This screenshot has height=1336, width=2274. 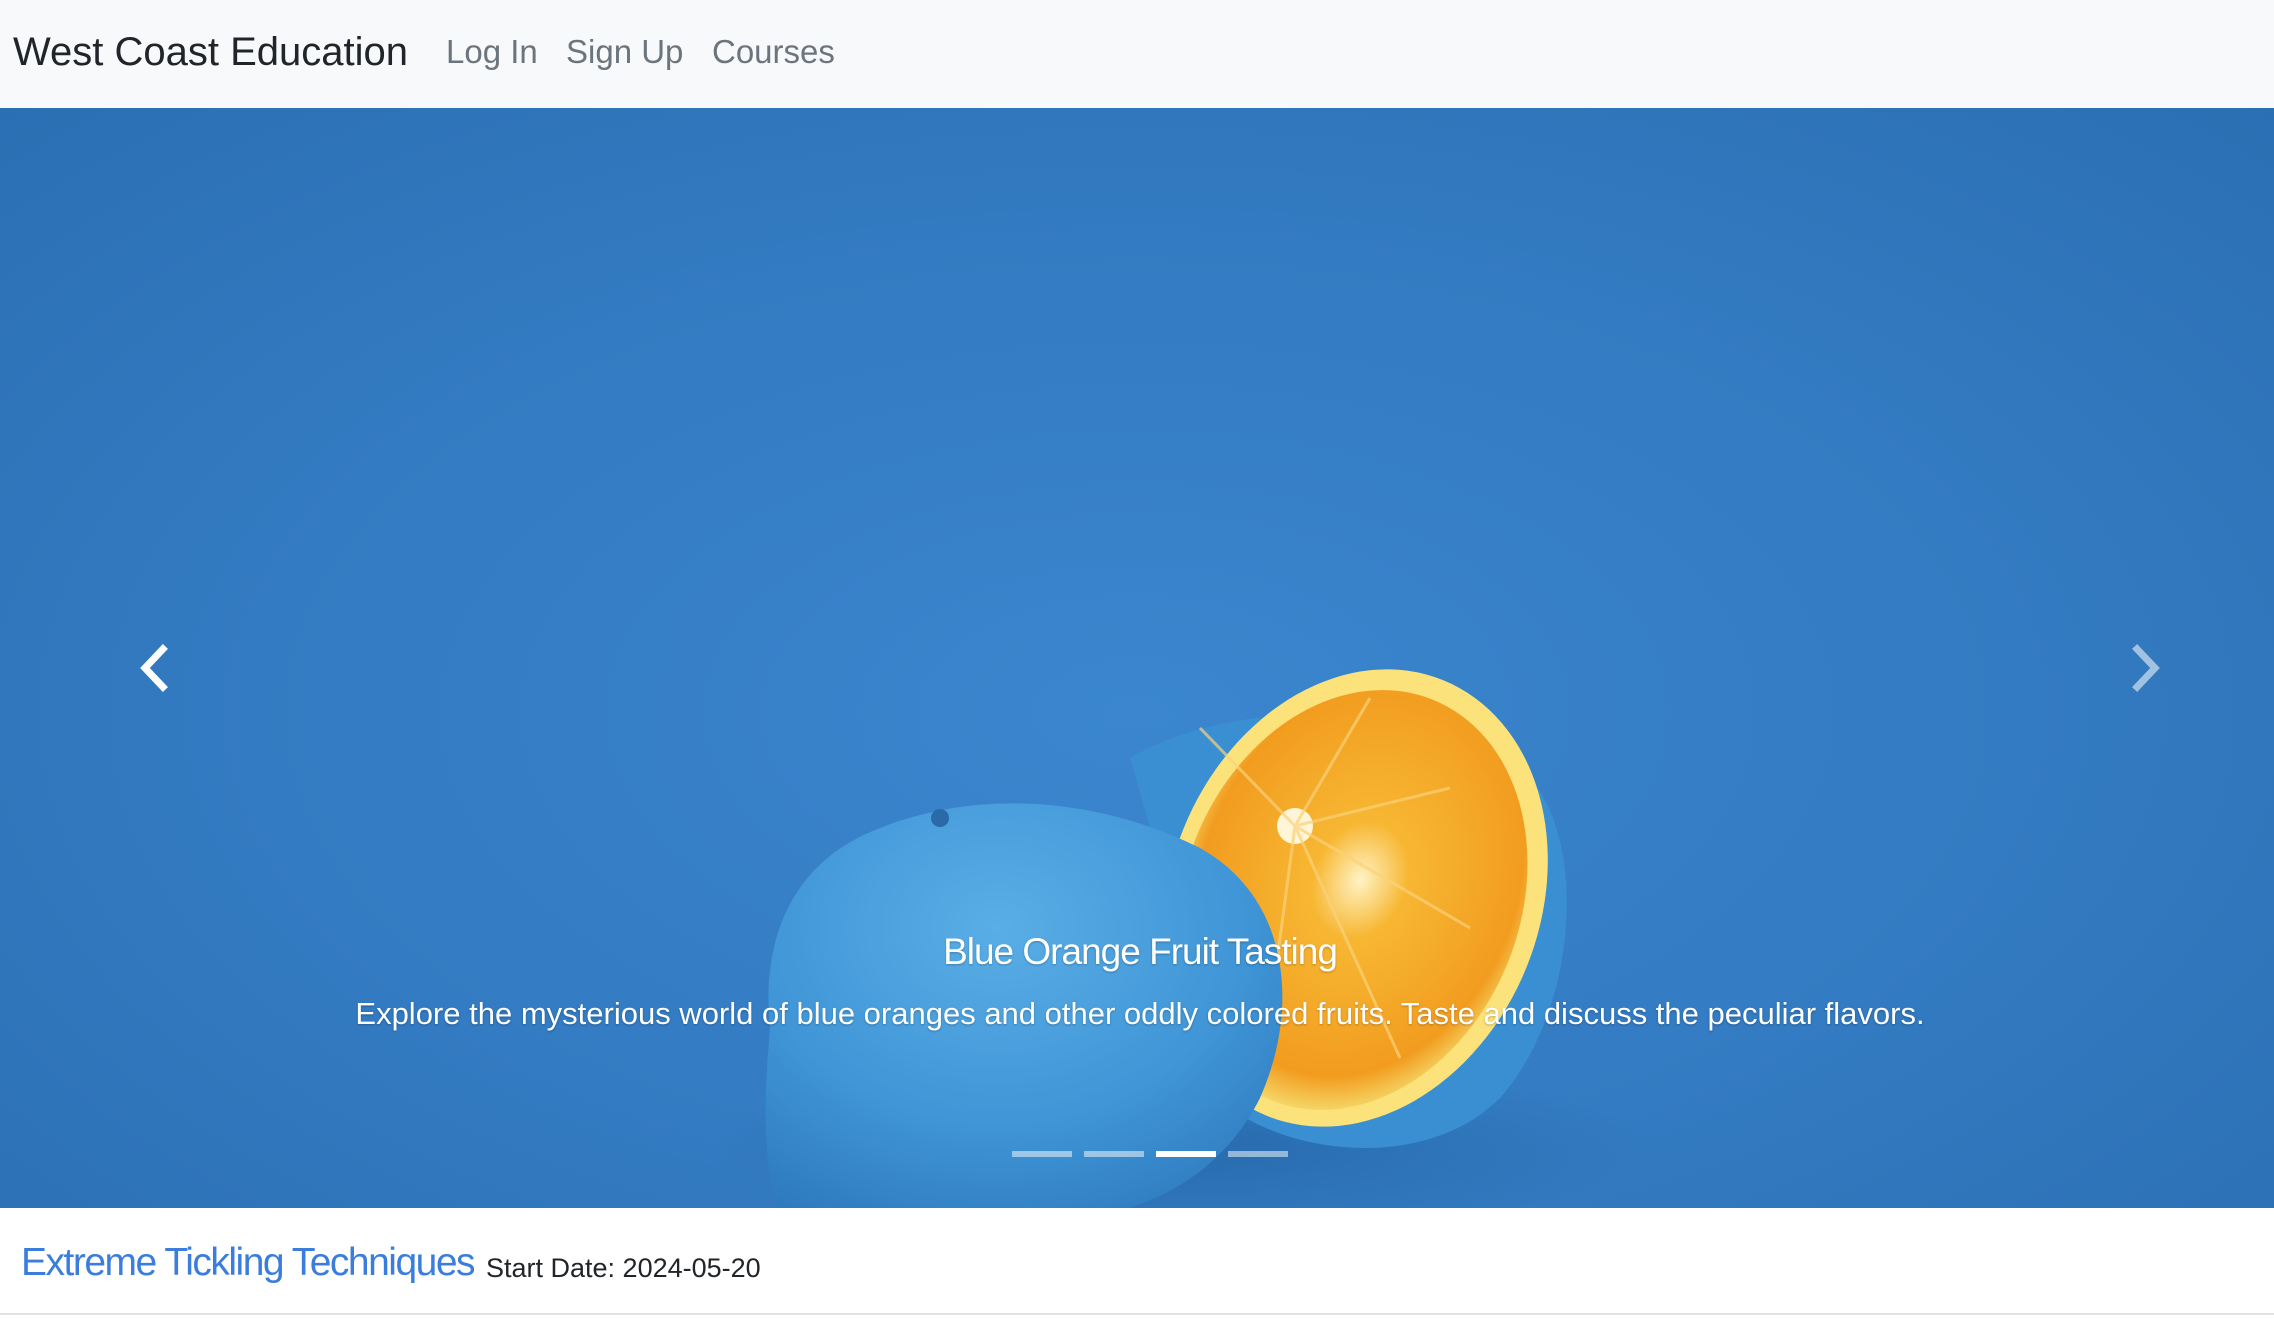 What do you see at coordinates (1140, 951) in the screenshot?
I see `slide-title: Blue Orange Fruit Tasting` at bounding box center [1140, 951].